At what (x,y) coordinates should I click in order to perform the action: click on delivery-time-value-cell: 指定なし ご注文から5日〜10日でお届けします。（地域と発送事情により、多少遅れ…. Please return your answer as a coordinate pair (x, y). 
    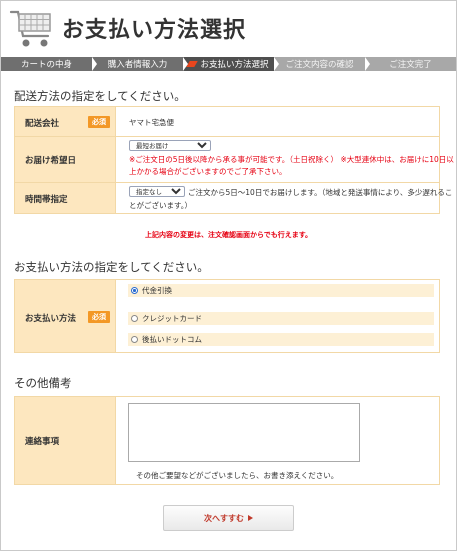
    Looking at the image, I should click on (283, 198).